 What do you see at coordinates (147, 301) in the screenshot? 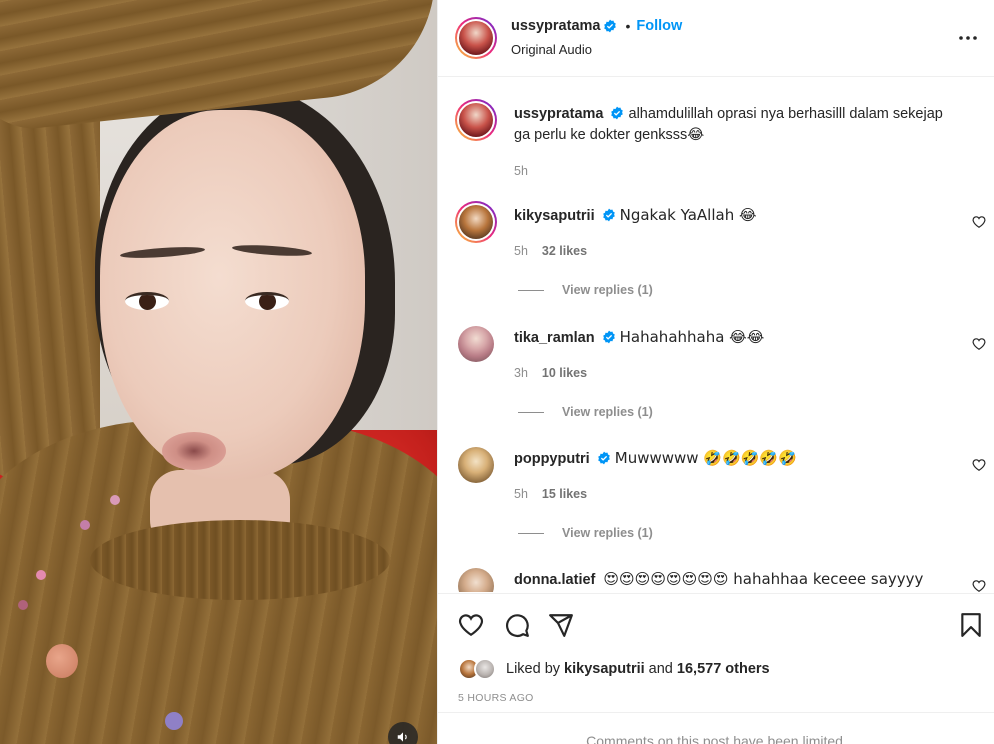
I see `media-eye-left` at bounding box center [147, 301].